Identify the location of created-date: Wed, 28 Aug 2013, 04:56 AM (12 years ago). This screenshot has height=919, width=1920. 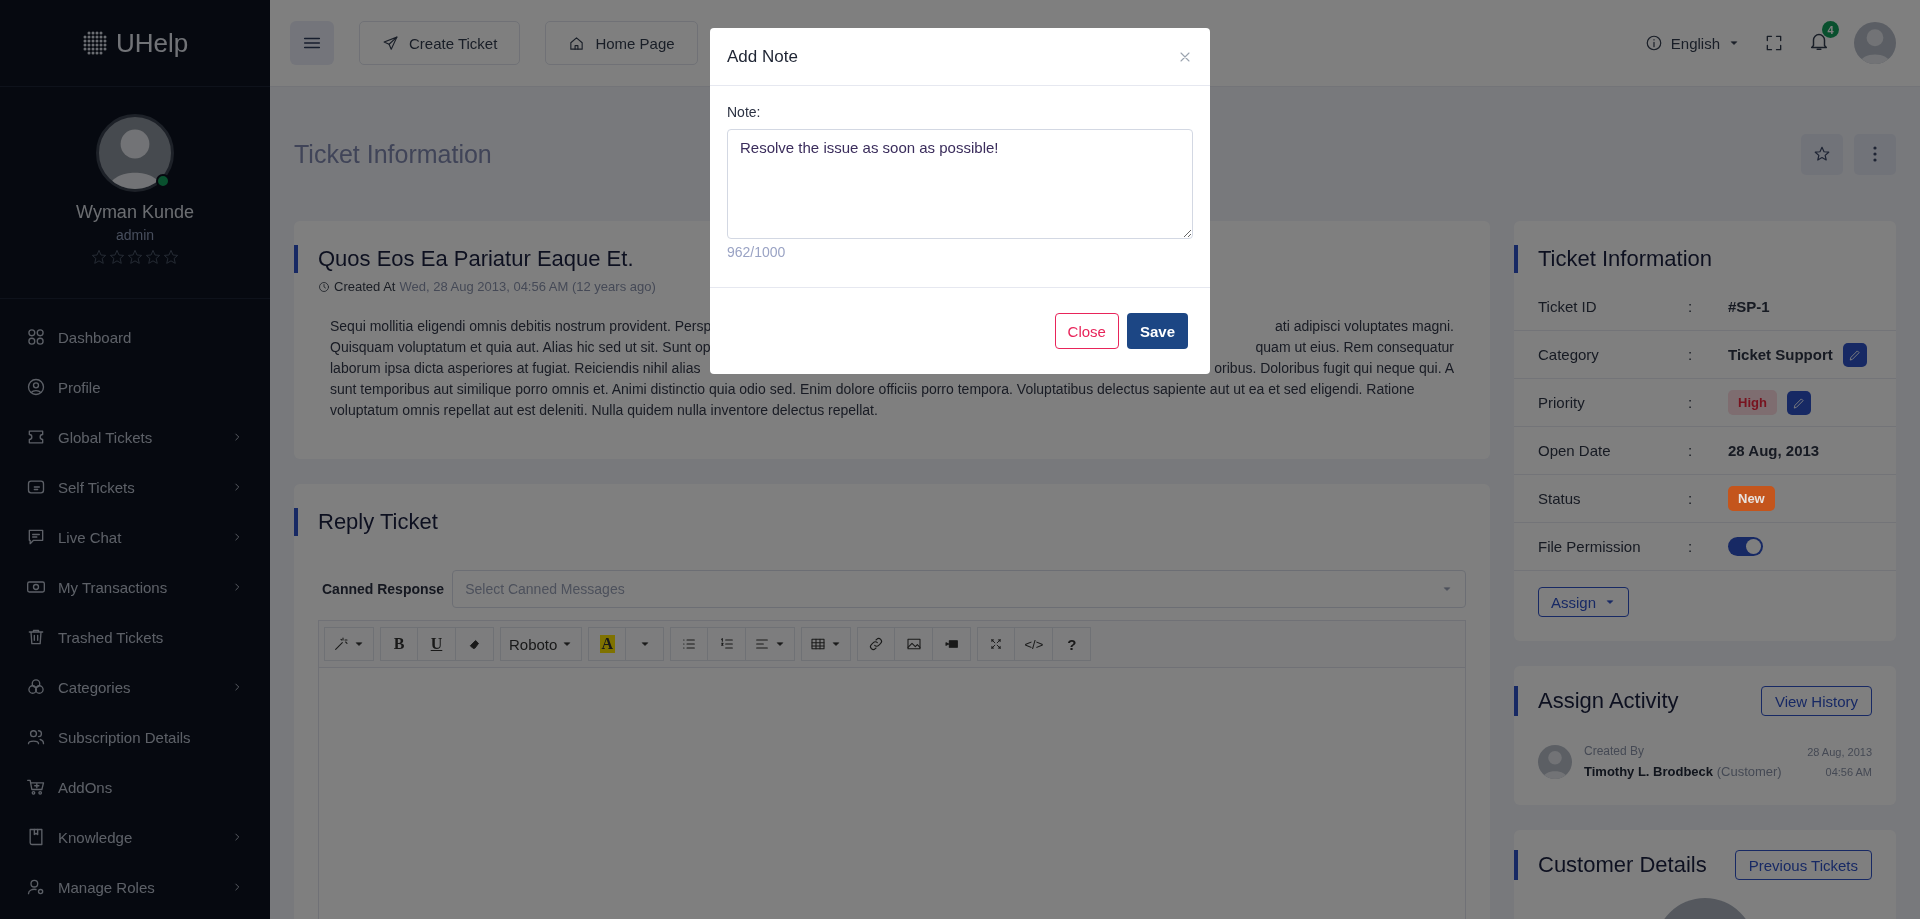
(527, 286).